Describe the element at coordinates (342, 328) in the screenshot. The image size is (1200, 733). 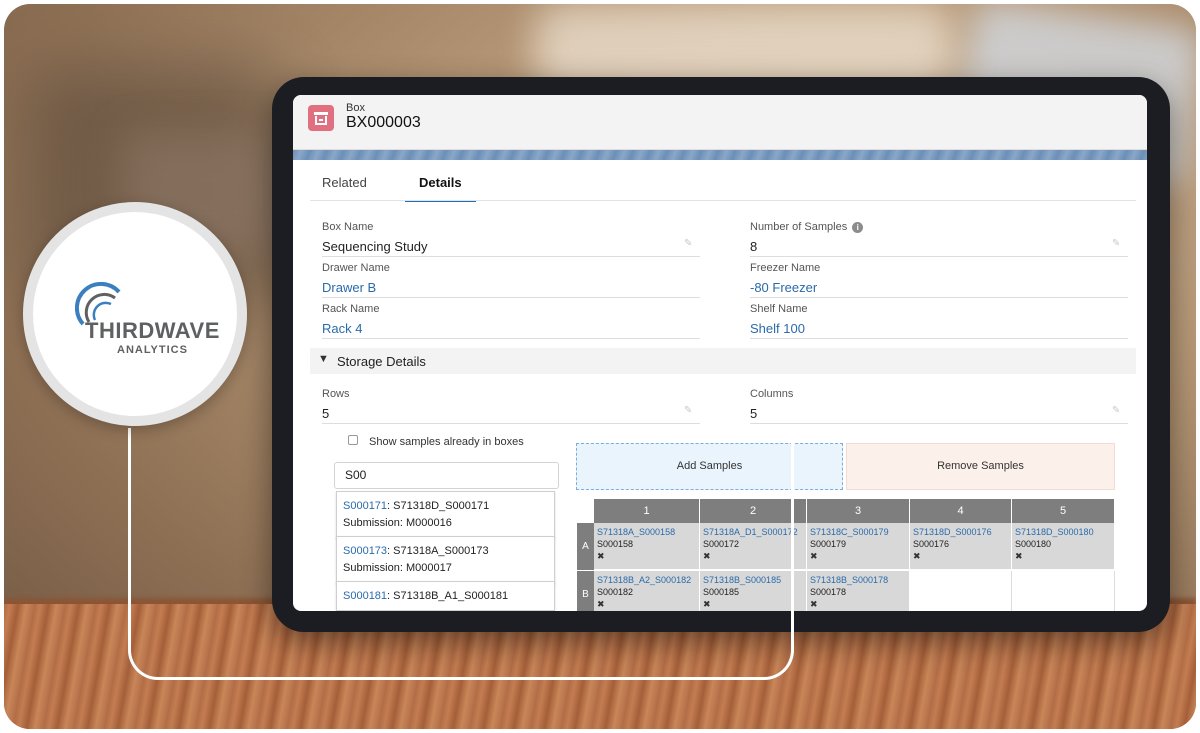
I see `rack-link: Rack 4` at that location.